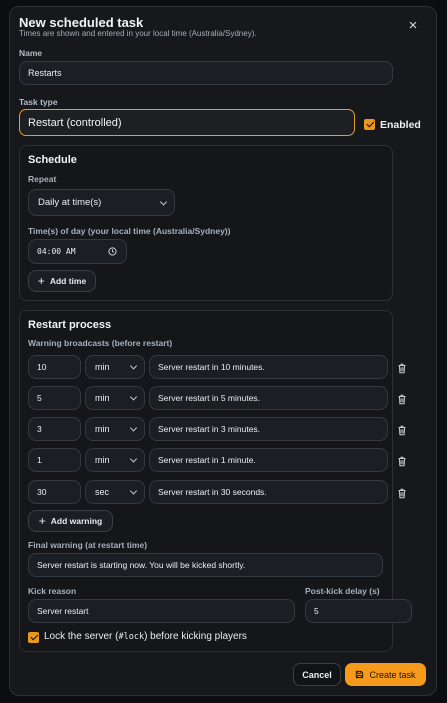 This screenshot has height=703, width=447. What do you see at coordinates (268, 429) in the screenshot?
I see `warning-message-input: Server restart in 3 minutes.` at bounding box center [268, 429].